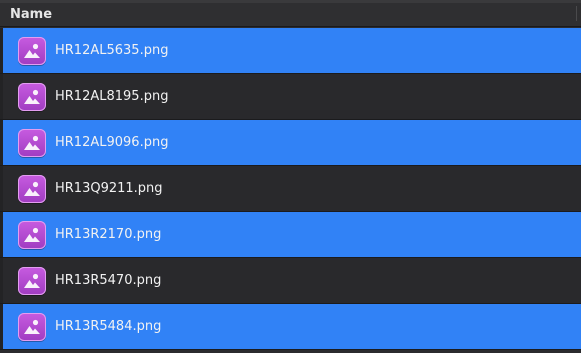 The image size is (581, 353). What do you see at coordinates (108, 326) in the screenshot?
I see `file-name: HR13R5484.png` at bounding box center [108, 326].